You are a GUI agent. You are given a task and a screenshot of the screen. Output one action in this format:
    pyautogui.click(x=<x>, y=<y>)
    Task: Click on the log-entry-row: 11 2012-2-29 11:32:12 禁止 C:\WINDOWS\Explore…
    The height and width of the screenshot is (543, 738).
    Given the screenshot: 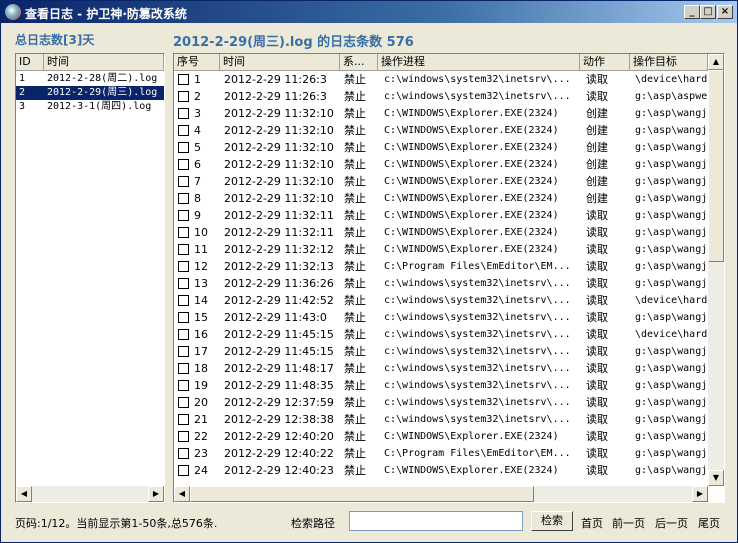 What is the action you would take?
    pyautogui.click(x=440, y=249)
    